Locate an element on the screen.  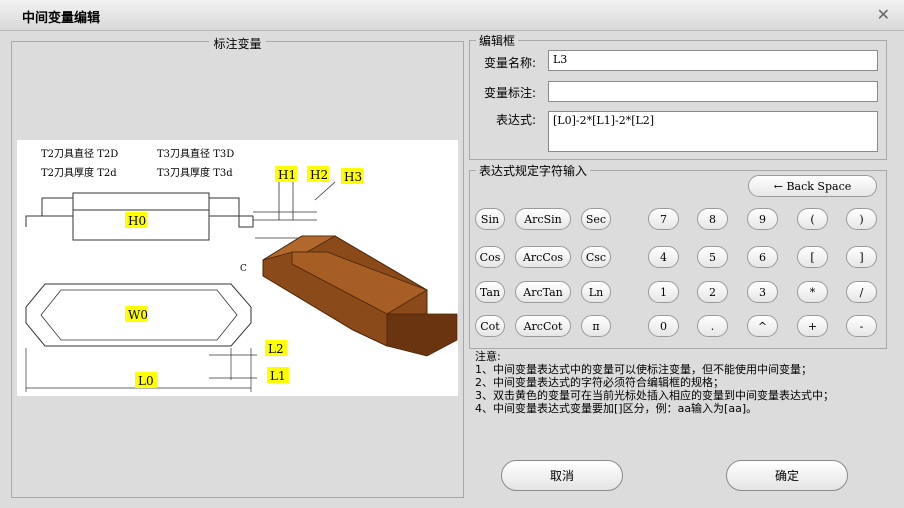
note-line: 2、中间变量表达式的字符必须符合编辑框的规格； is located at coordinates (599, 382).